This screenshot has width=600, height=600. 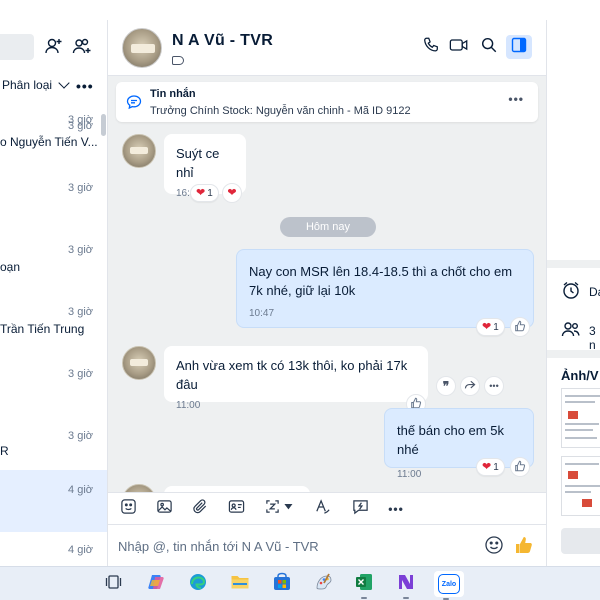 What do you see at coordinates (42, 329) in the screenshot?
I see `conversation-name: Trần Tiến Trung` at bounding box center [42, 329].